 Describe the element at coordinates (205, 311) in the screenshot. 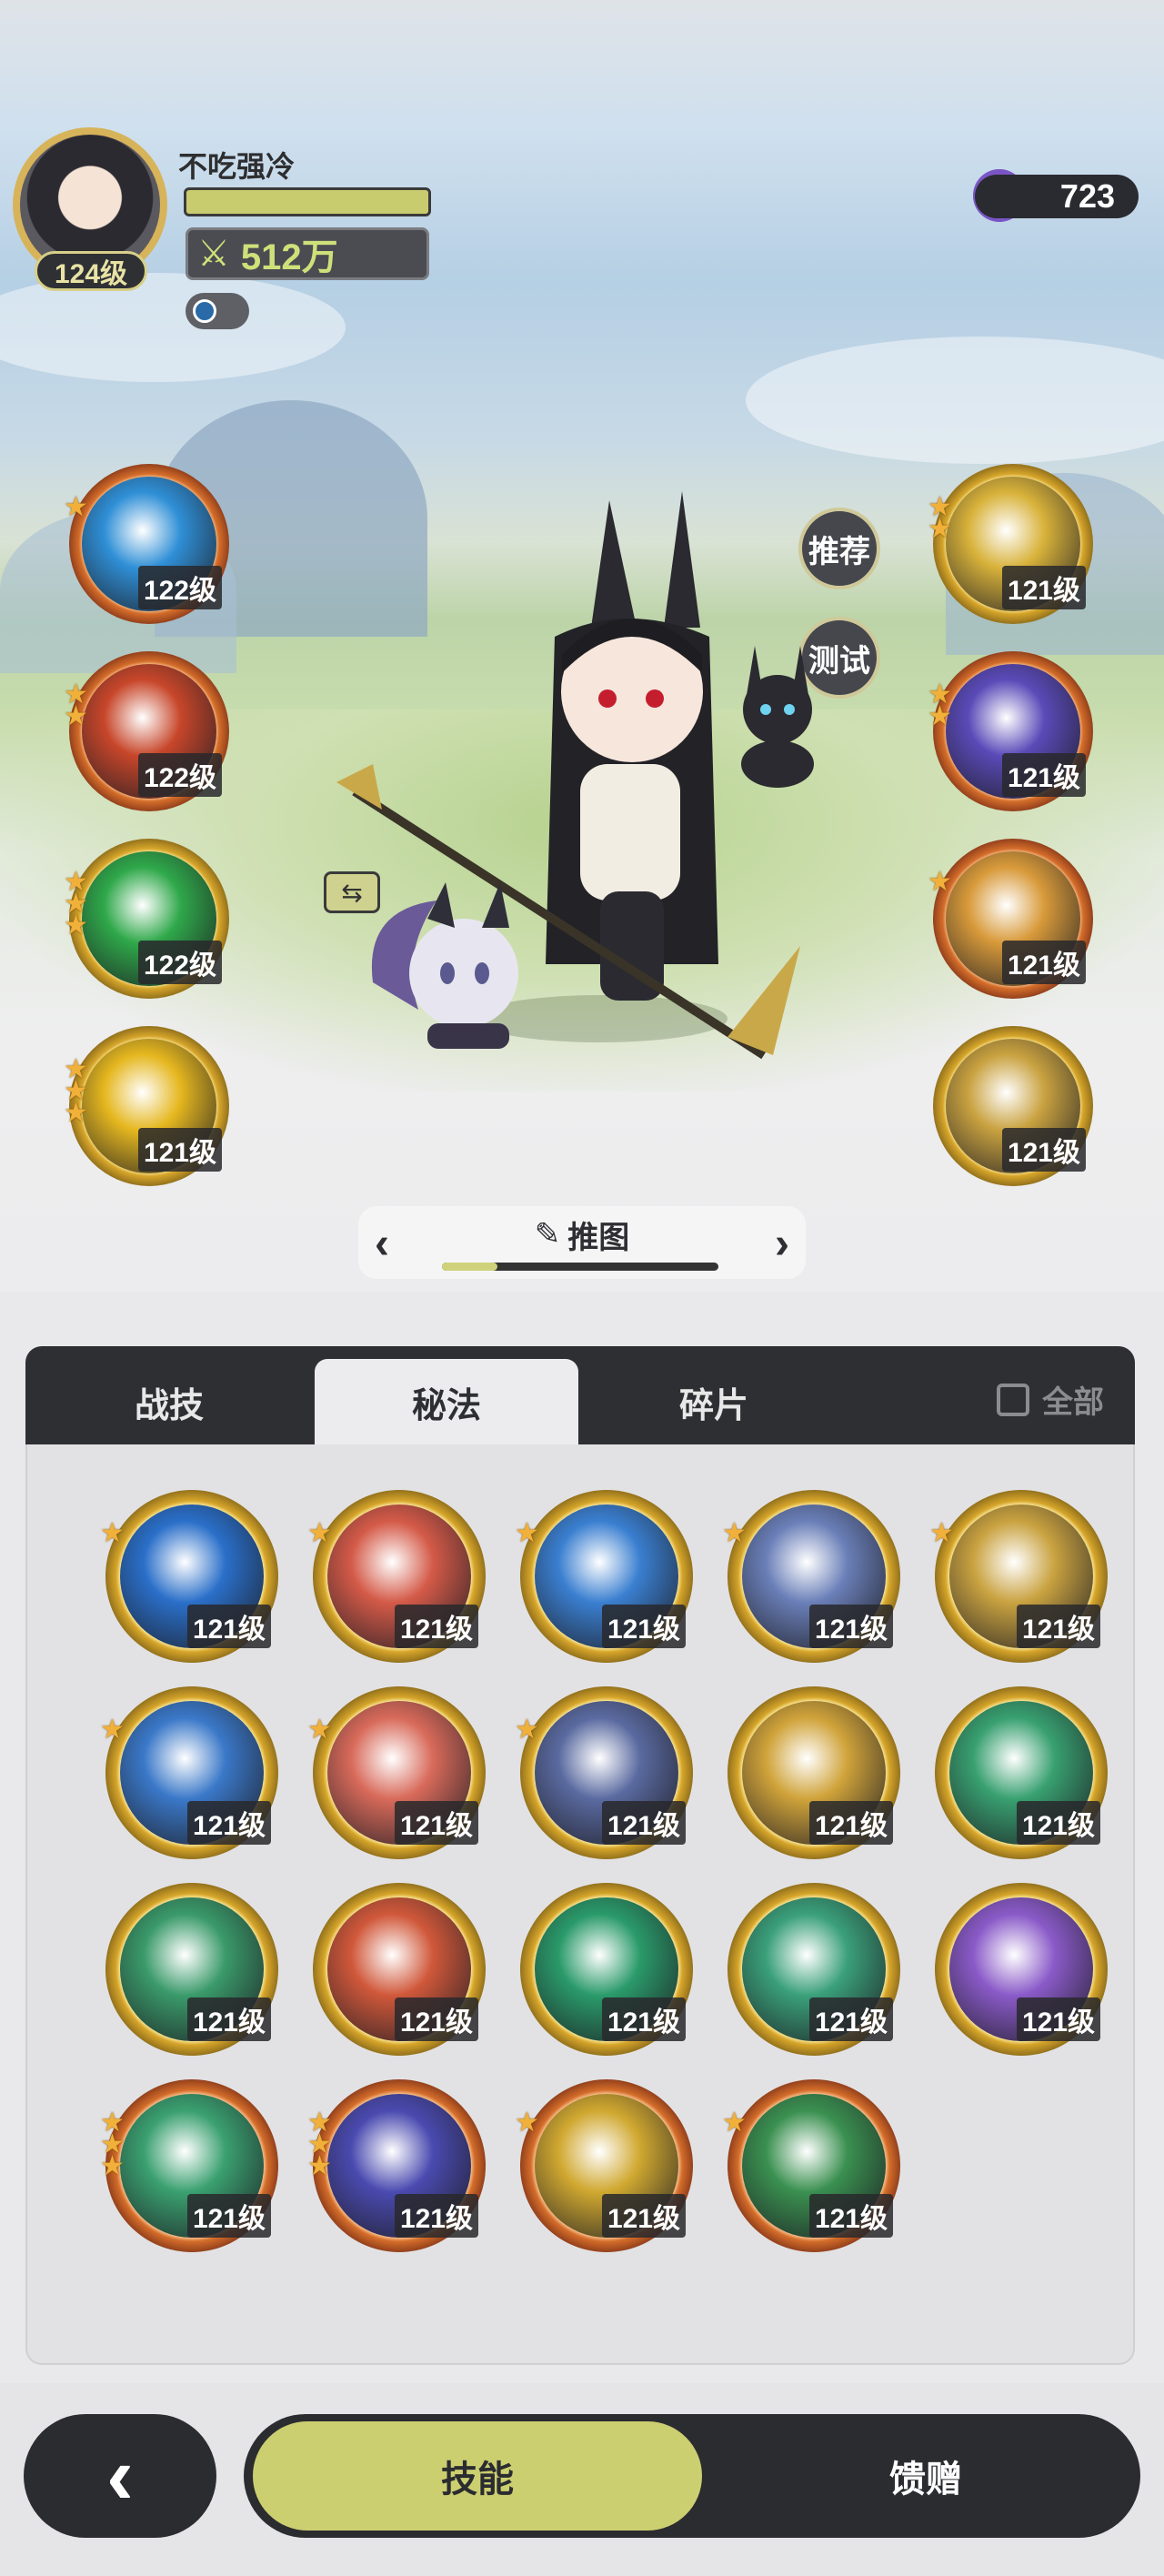

I see `fist-icon` at that location.